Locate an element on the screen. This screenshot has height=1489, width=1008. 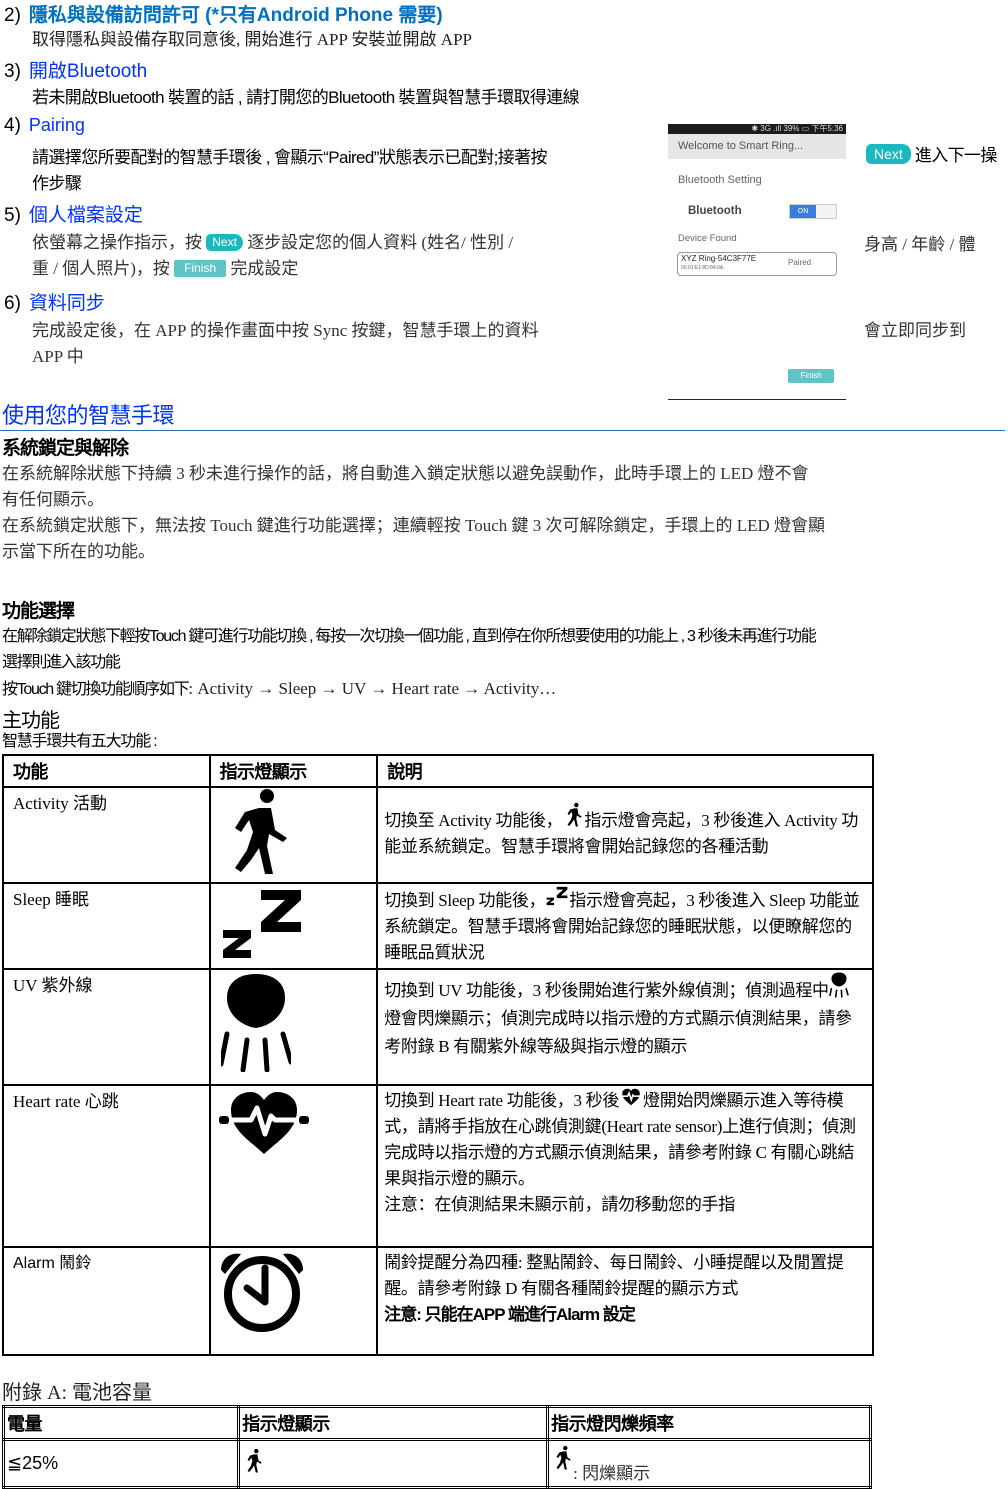
step-number: 4) is located at coordinates (12, 125).